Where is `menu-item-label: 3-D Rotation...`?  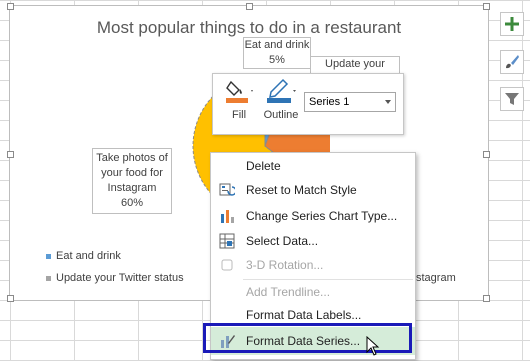 menu-item-label: 3-D Rotation... is located at coordinates (285, 265).